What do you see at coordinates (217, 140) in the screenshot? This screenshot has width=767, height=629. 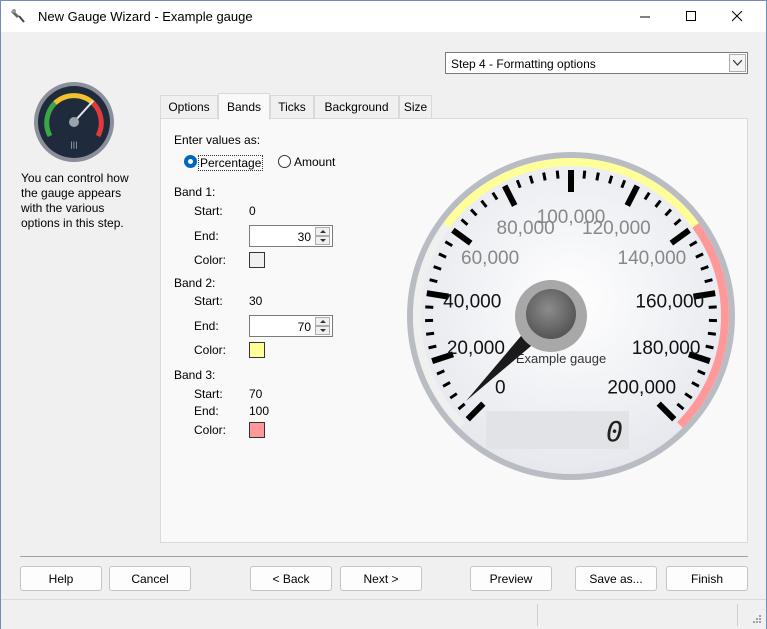 I see `enter-values-label: Enter values as:` at bounding box center [217, 140].